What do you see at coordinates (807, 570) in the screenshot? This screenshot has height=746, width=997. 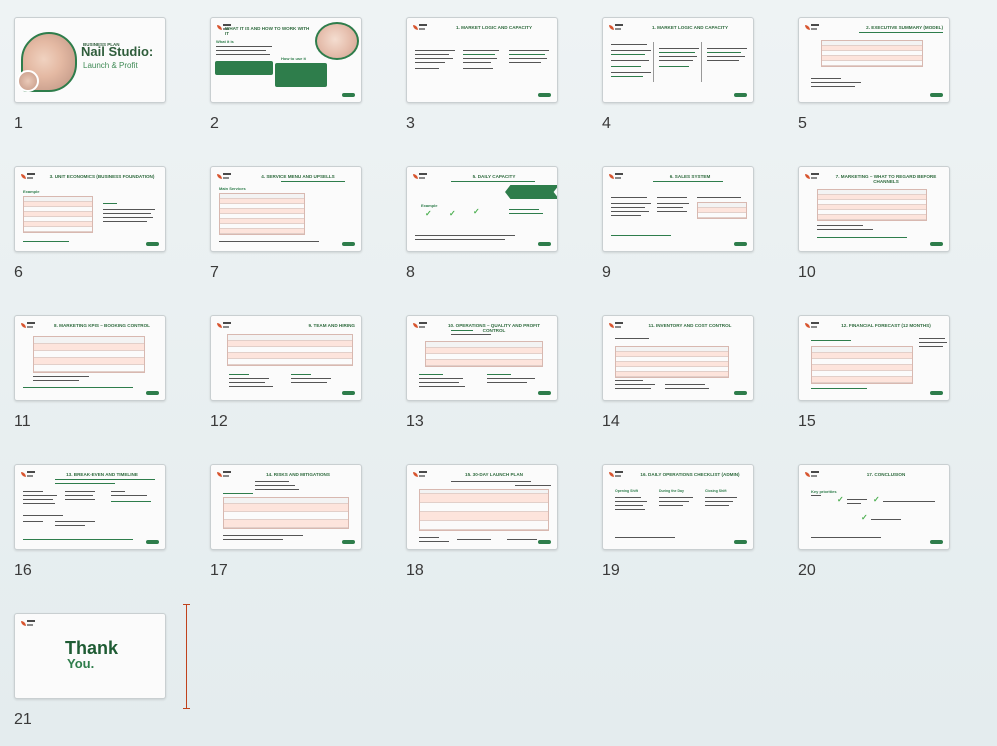 I see `slide-number: 20` at bounding box center [807, 570].